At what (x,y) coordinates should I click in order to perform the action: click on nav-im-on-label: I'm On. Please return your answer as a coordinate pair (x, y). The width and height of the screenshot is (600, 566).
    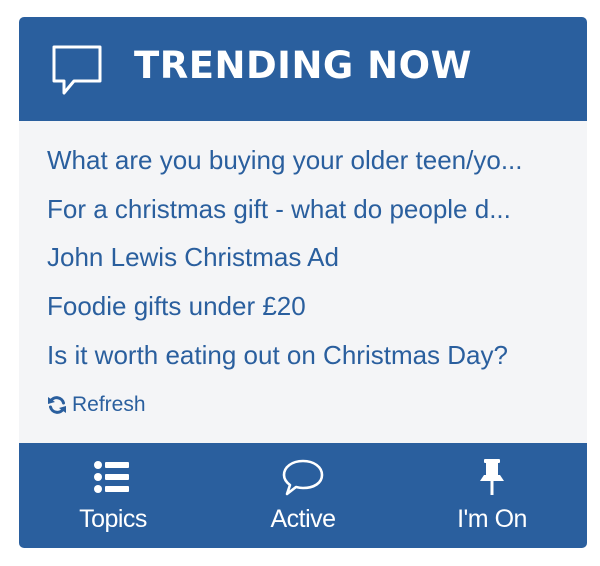
    Looking at the image, I should click on (492, 519).